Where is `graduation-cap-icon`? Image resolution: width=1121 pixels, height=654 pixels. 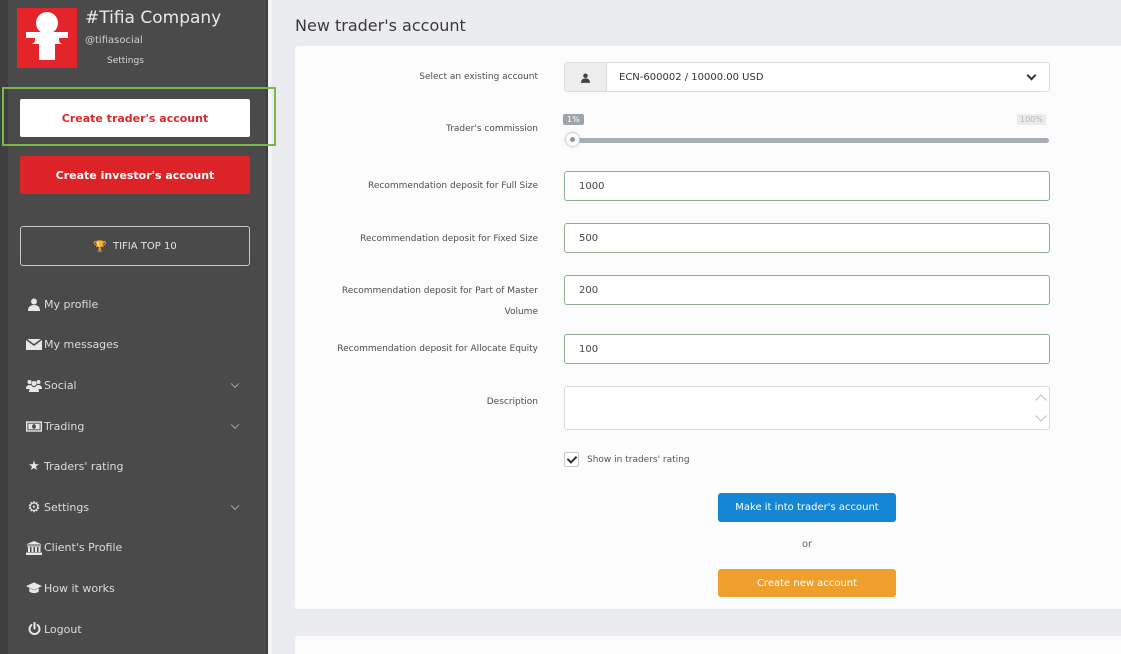 graduation-cap-icon is located at coordinates (34, 588).